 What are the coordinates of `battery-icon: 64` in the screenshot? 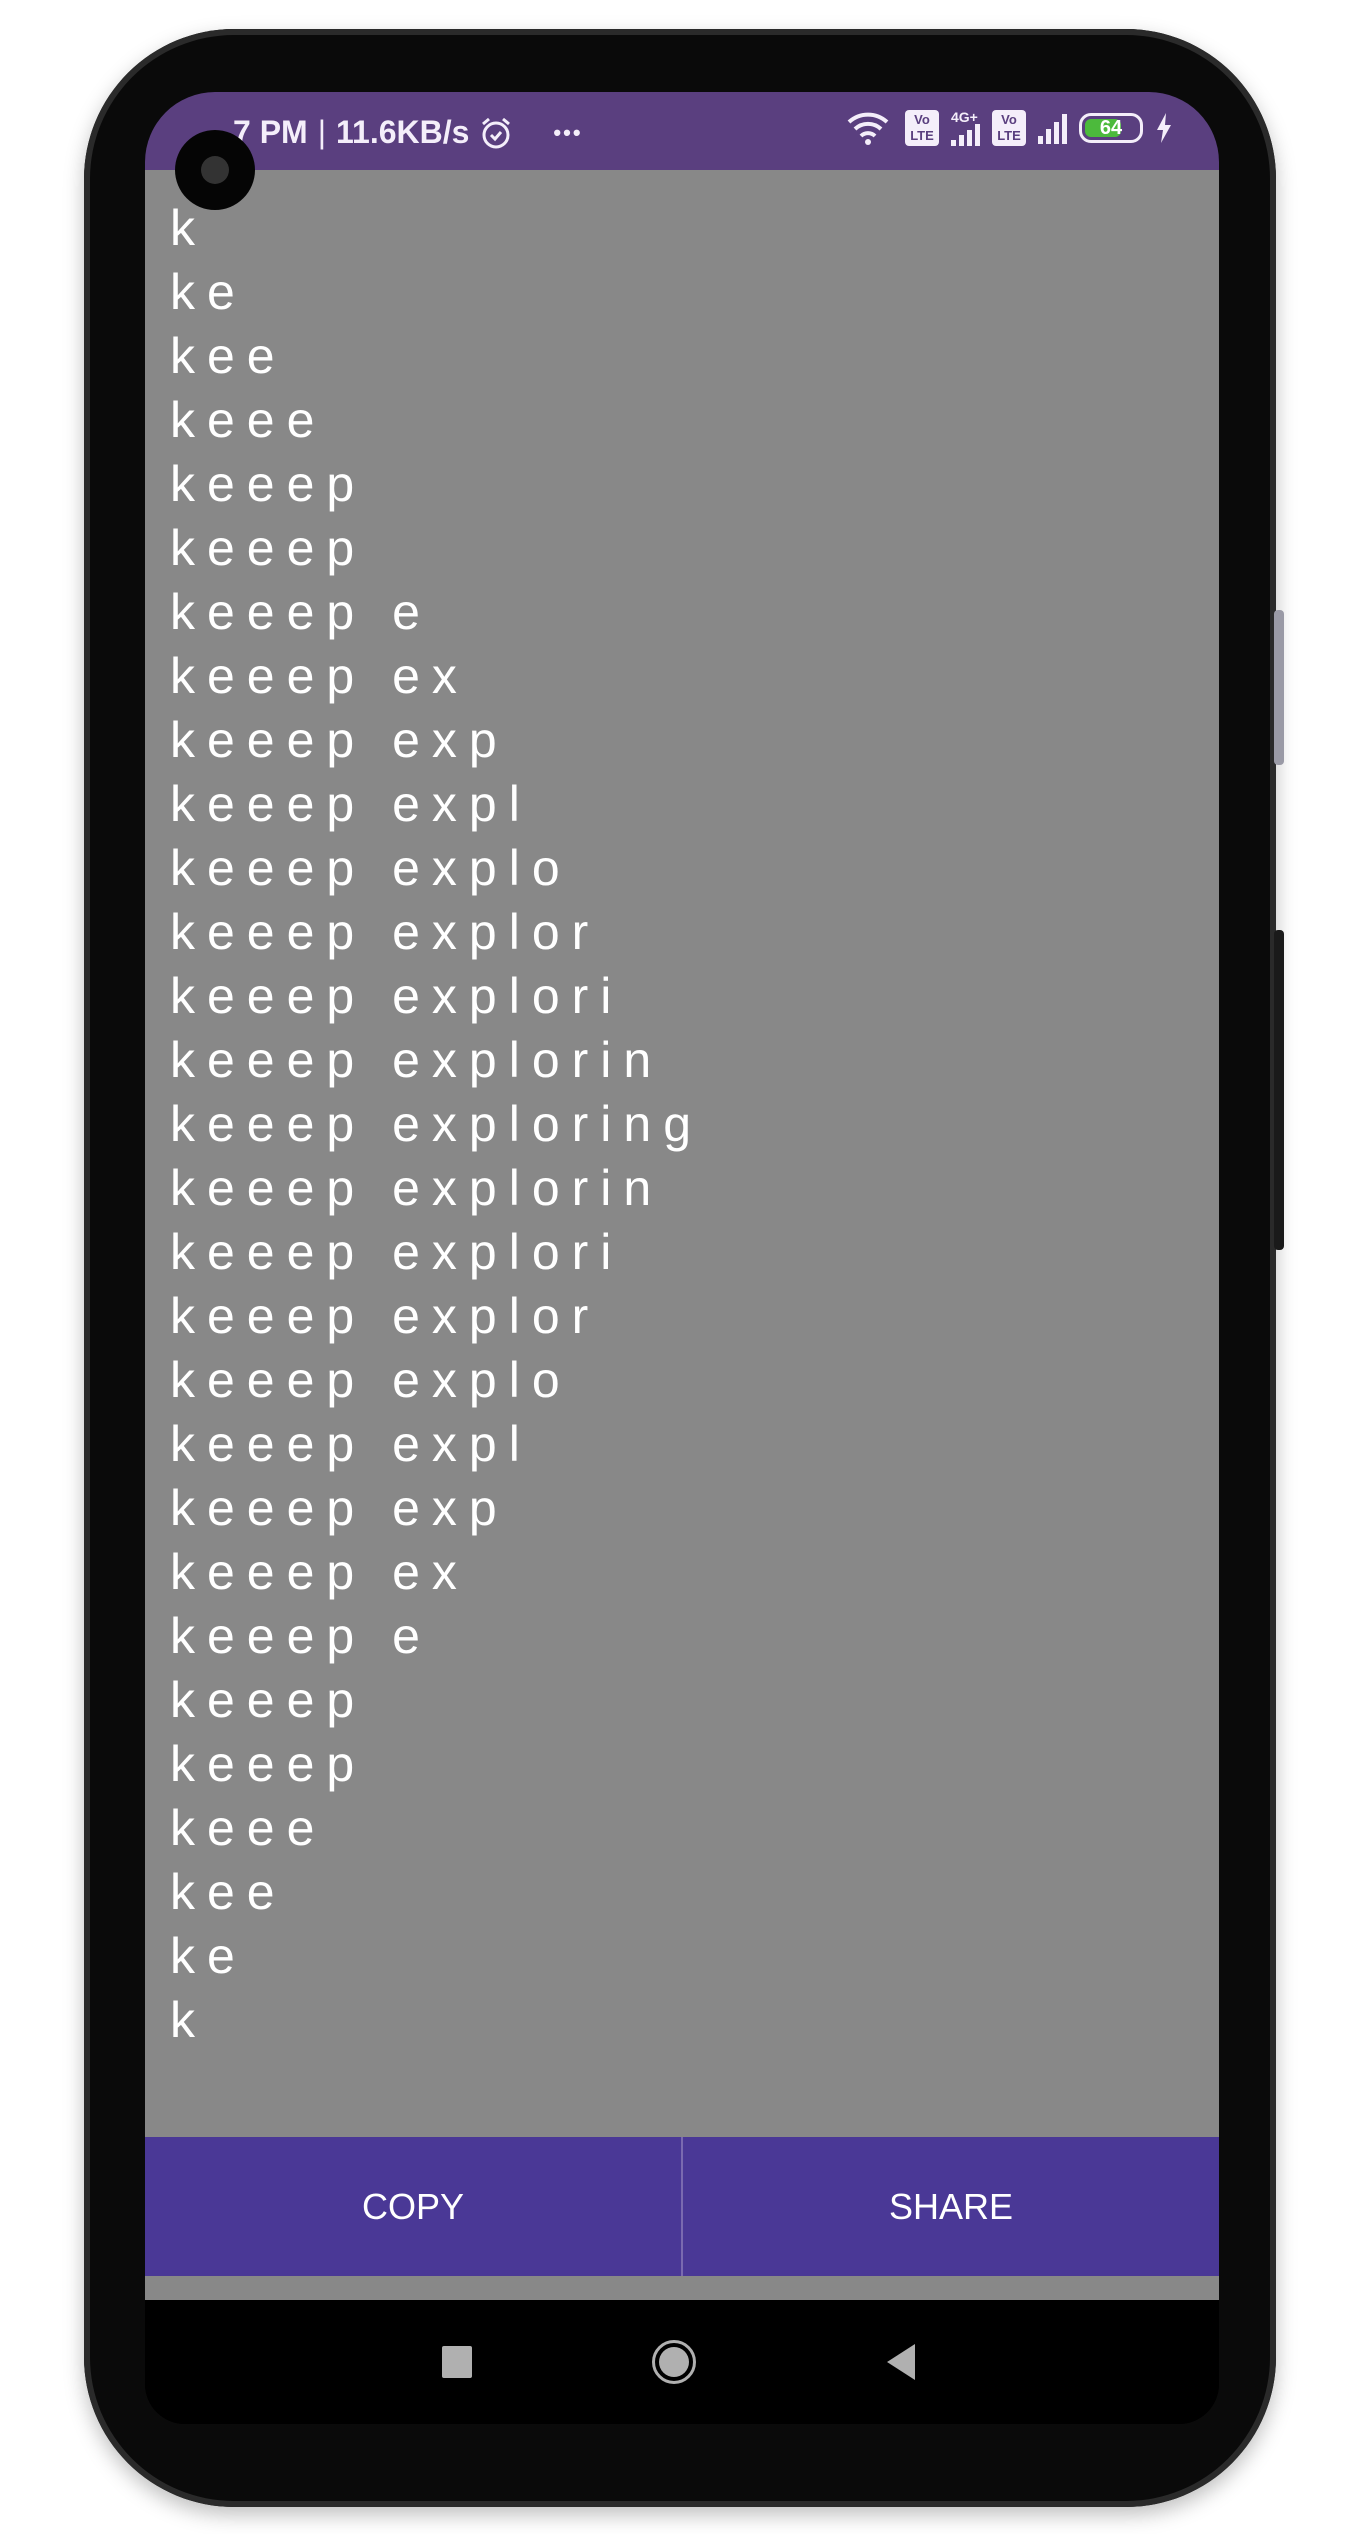 It's located at (1111, 128).